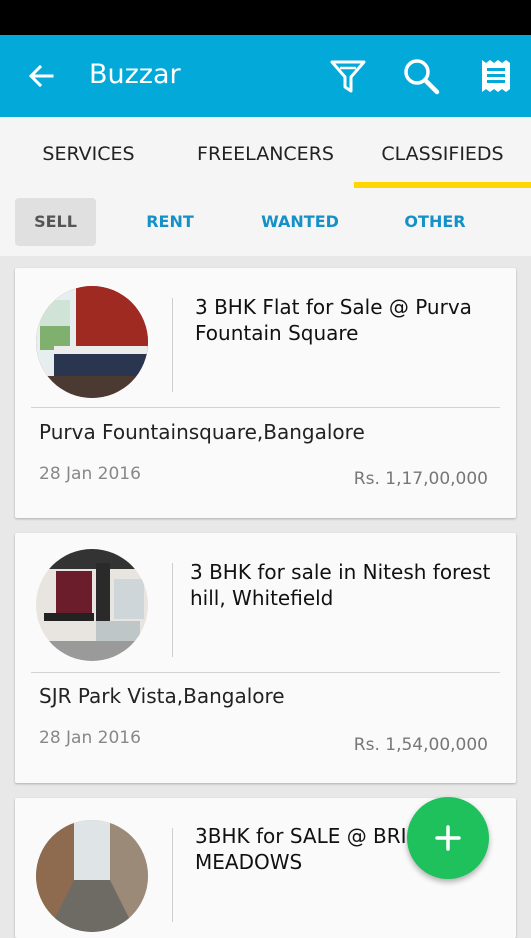 The height and width of the screenshot is (938, 531). I want to click on app-bar: Buzzar, so click(265, 76).